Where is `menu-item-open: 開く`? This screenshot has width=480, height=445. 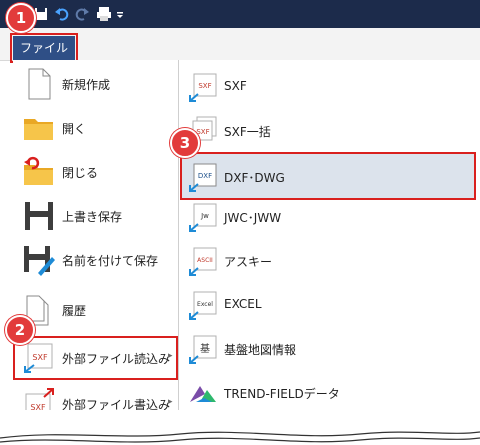
menu-item-open: 開く is located at coordinates (98, 128).